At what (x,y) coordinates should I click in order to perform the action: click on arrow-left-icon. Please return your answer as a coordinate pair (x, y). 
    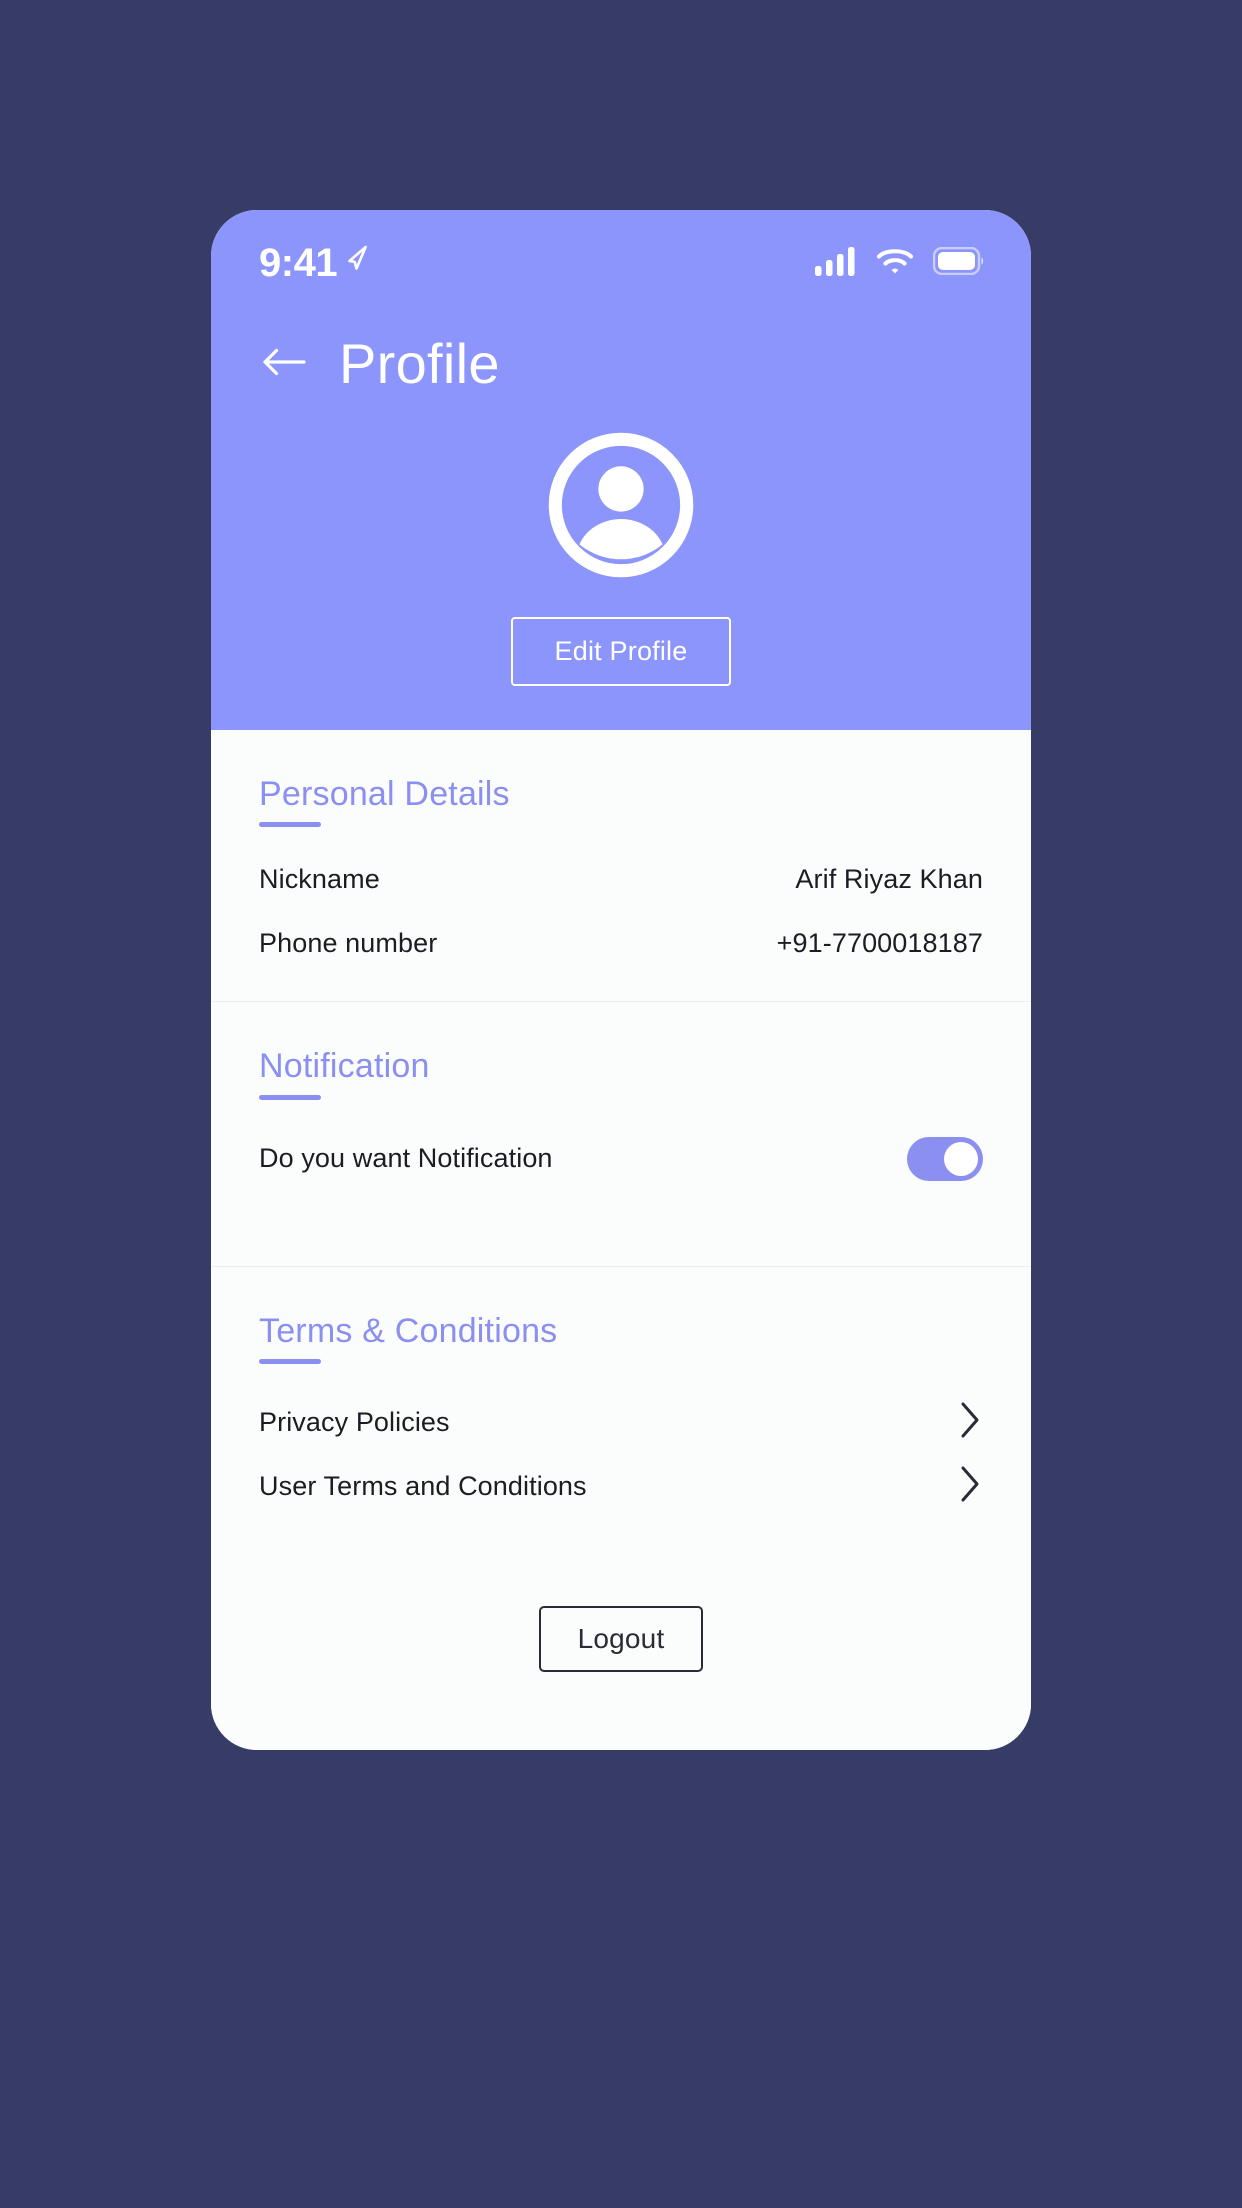
    Looking at the image, I should click on (284, 364).